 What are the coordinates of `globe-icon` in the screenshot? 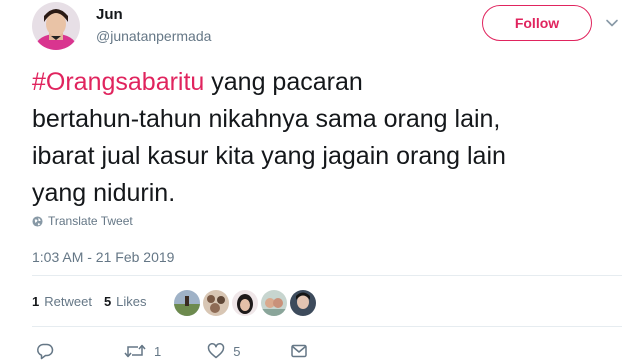 It's located at (37, 221).